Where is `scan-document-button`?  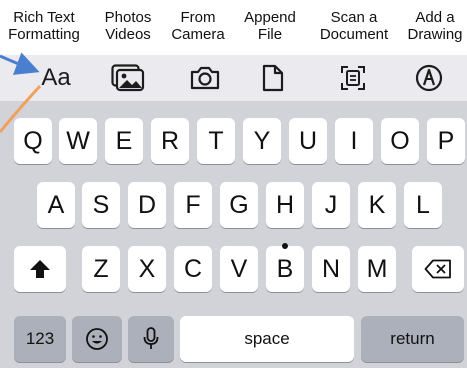 scan-document-button is located at coordinates (353, 78).